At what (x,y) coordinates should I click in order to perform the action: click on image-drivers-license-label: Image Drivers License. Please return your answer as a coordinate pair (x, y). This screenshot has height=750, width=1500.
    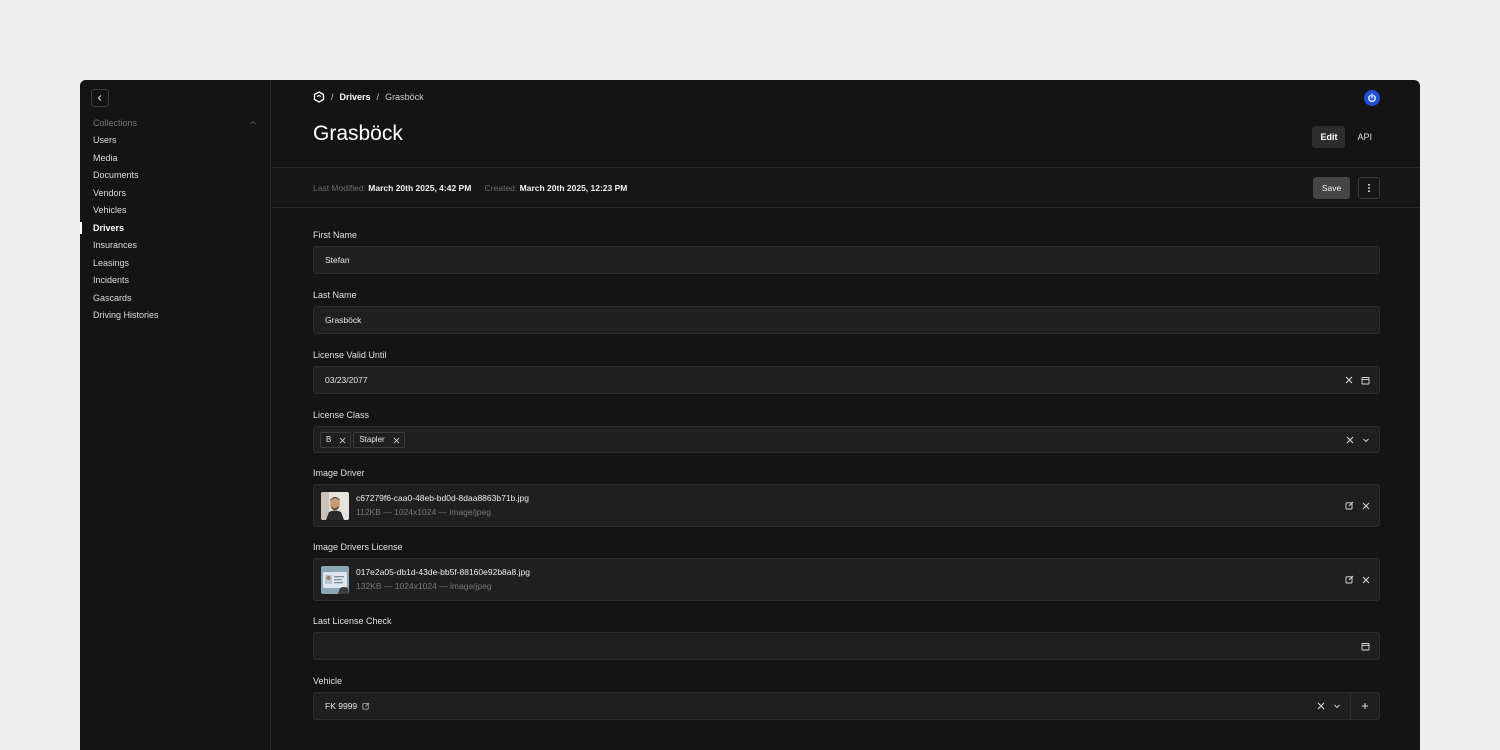
    Looking at the image, I should click on (358, 547).